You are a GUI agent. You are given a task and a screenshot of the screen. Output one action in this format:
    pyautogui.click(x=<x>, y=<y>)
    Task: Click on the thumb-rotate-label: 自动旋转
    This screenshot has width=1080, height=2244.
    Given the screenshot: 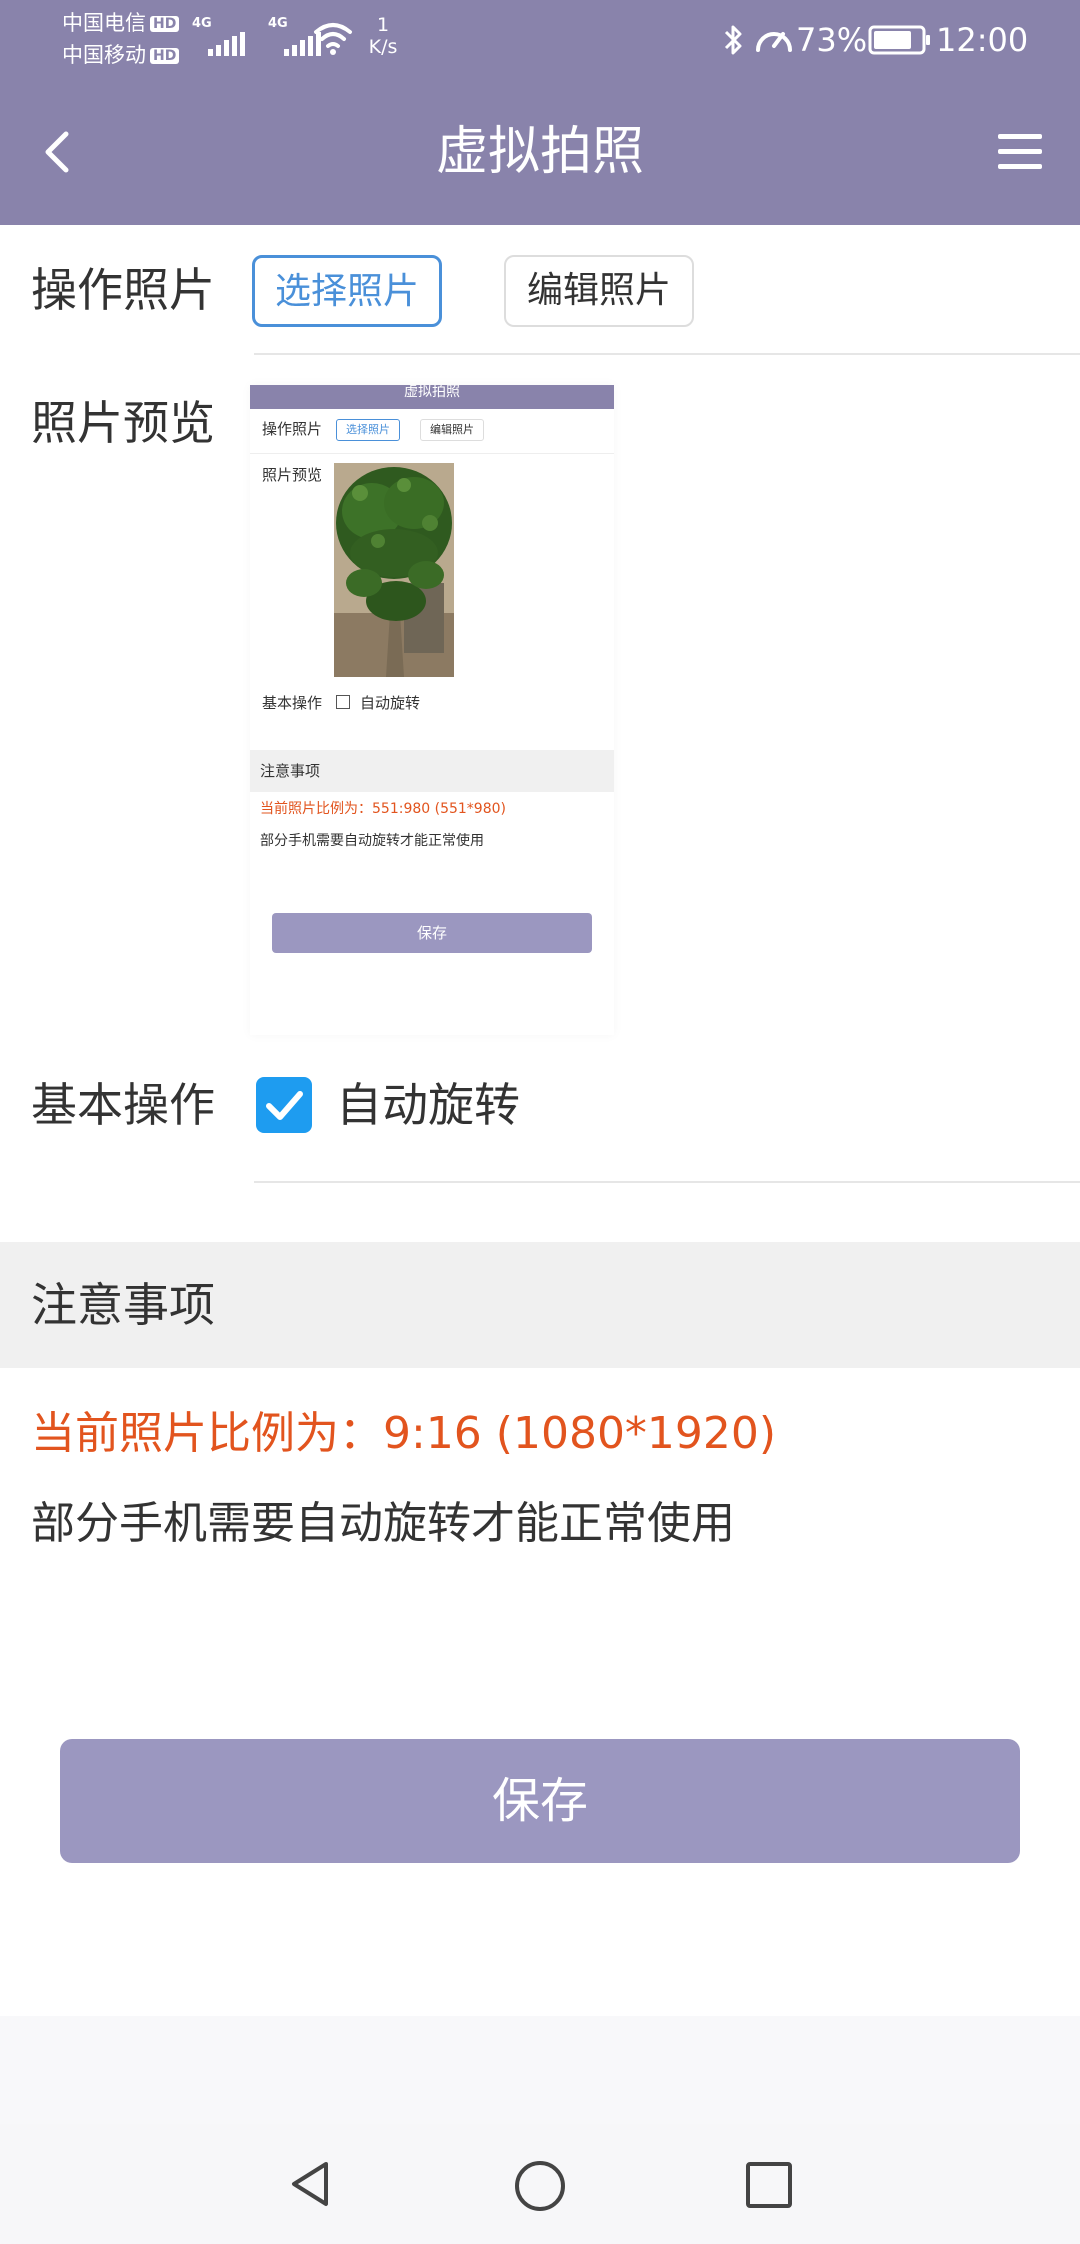 What is the action you would take?
    pyautogui.click(x=390, y=703)
    